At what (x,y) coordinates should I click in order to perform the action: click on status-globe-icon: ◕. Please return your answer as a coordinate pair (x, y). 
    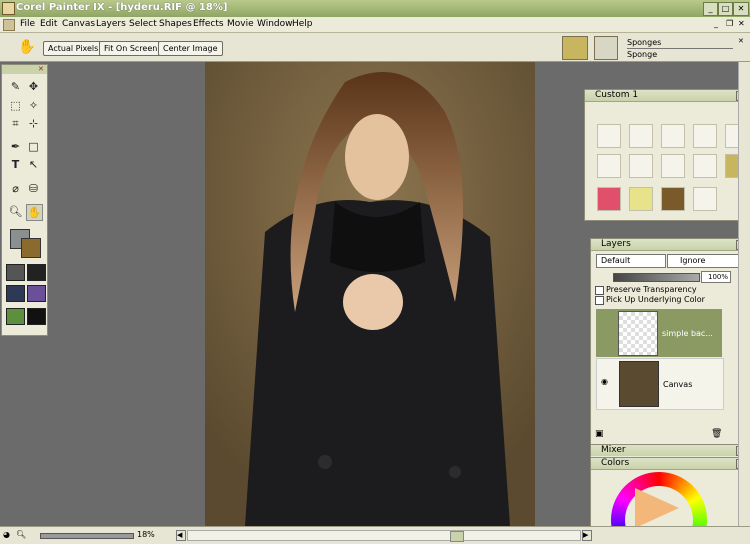
    Looking at the image, I should click on (6, 534).